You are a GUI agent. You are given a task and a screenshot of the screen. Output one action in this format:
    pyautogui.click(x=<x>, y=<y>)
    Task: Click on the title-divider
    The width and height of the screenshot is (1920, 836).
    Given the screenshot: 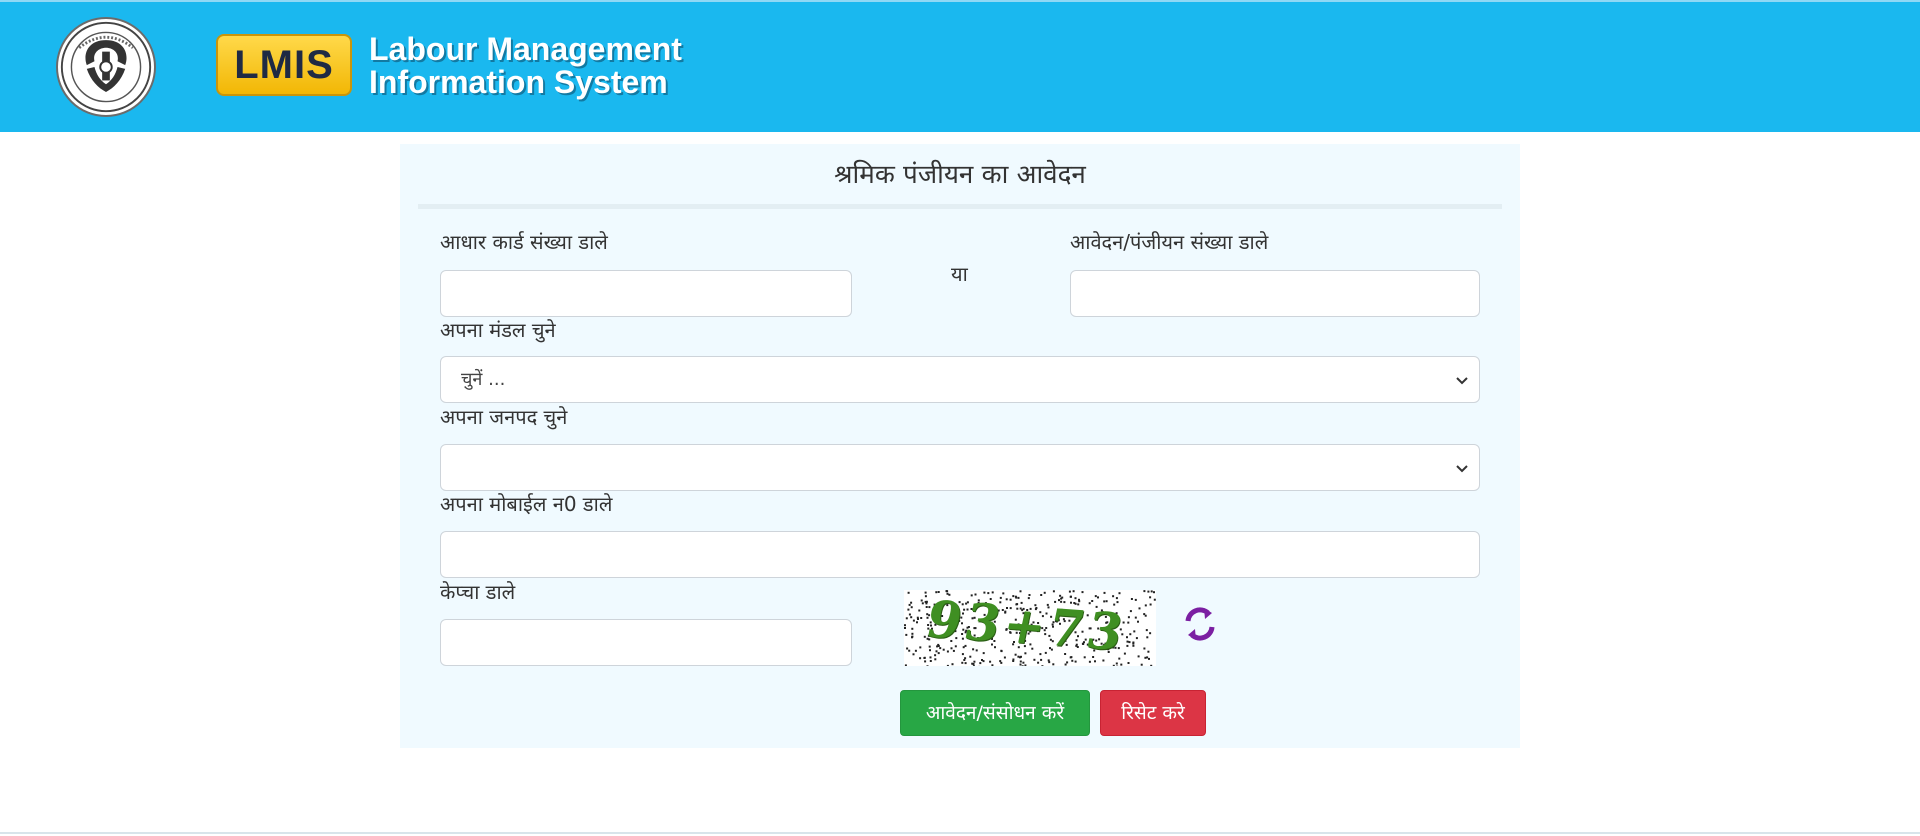 What is the action you would take?
    pyautogui.click(x=960, y=206)
    